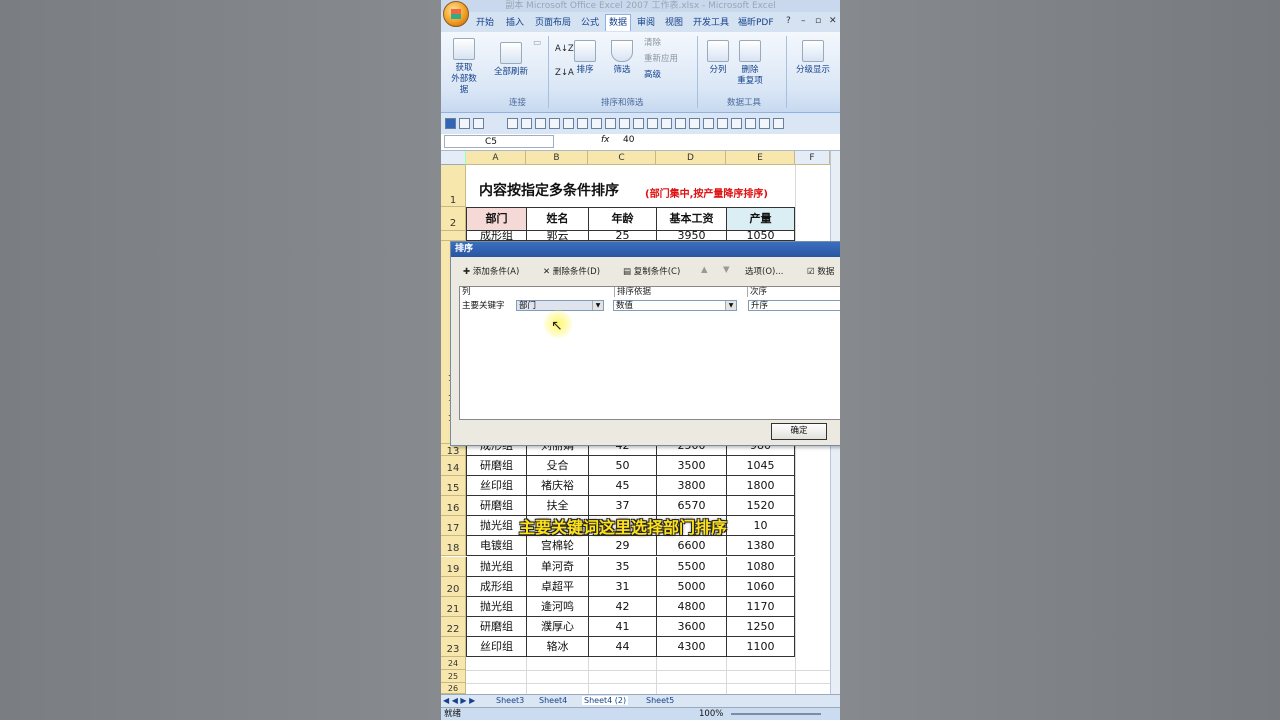  I want to click on table-cell: 3600, so click(691, 626).